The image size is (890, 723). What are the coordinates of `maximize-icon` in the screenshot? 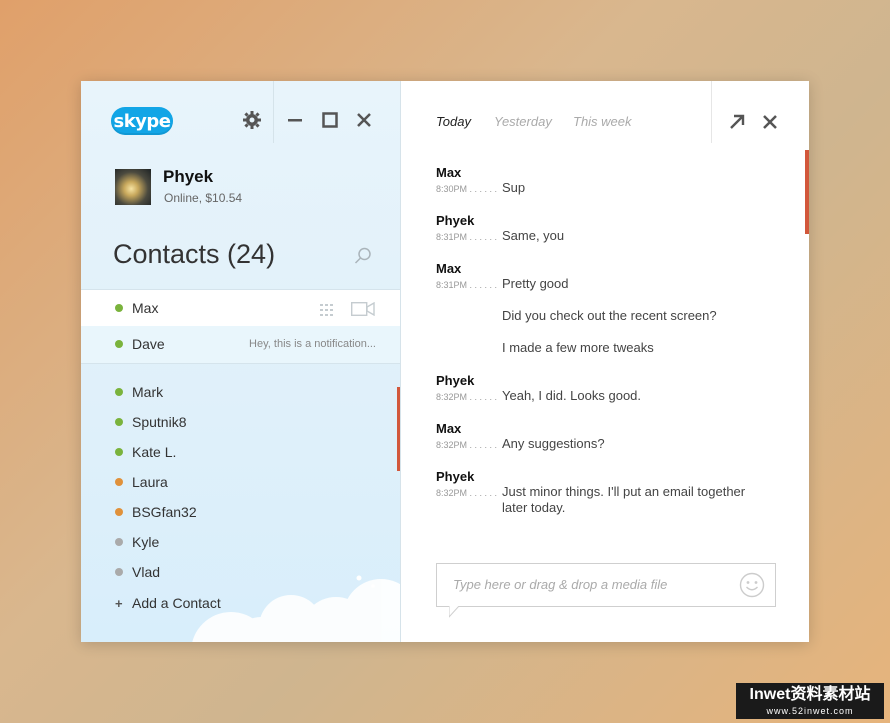 It's located at (330, 120).